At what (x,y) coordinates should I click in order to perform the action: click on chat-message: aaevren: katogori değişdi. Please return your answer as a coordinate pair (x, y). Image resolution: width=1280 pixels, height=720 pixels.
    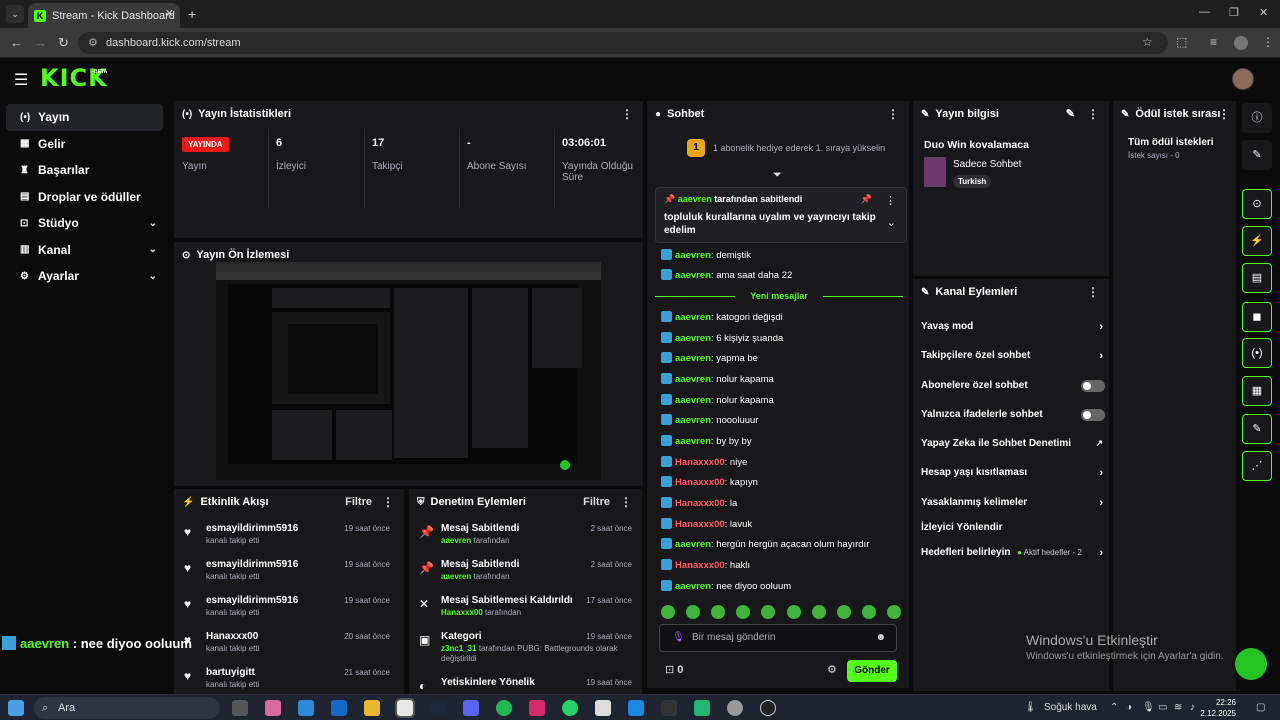
    Looking at the image, I should click on (722, 317).